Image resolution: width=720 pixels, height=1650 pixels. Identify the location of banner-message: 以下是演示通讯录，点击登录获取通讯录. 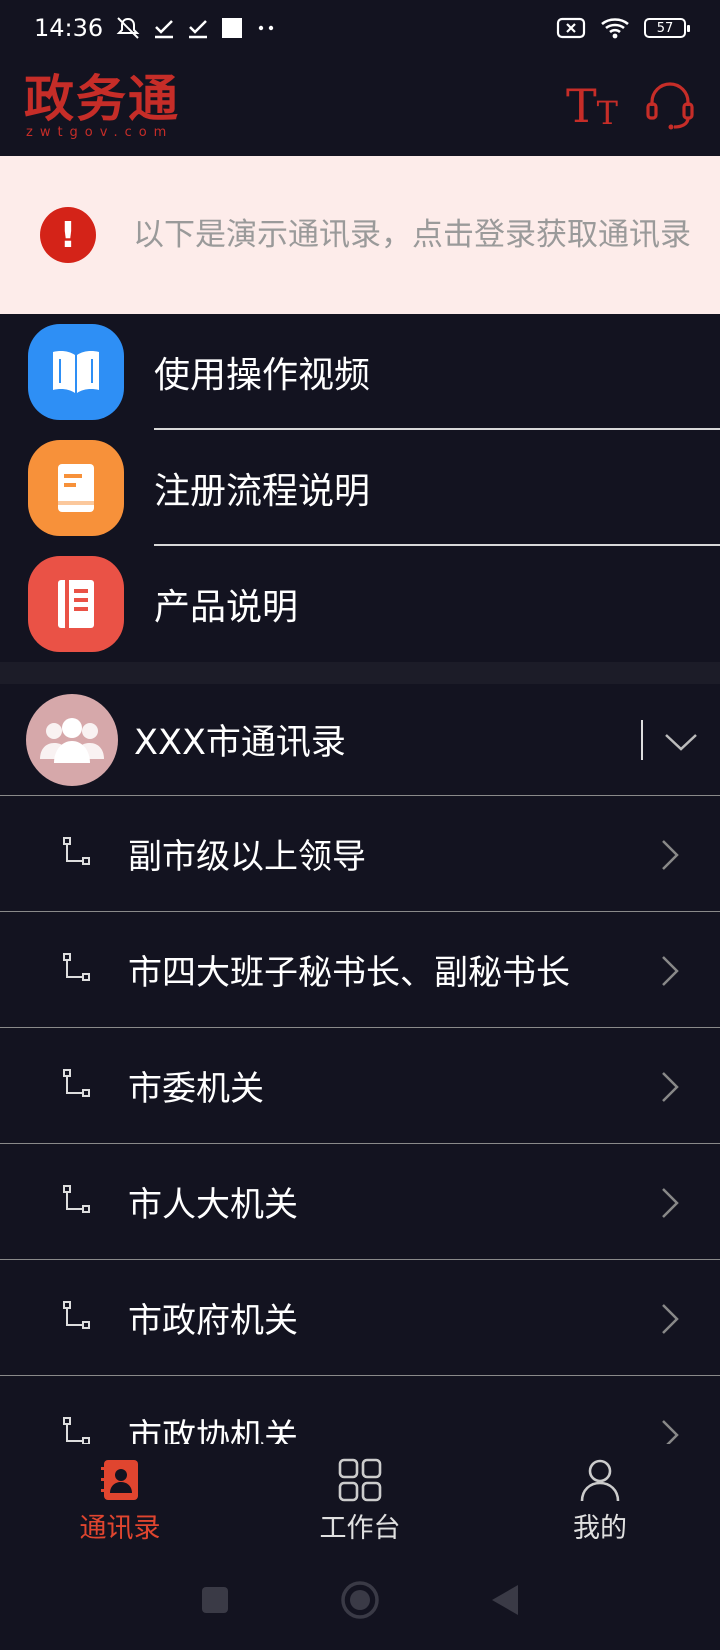
(412, 235).